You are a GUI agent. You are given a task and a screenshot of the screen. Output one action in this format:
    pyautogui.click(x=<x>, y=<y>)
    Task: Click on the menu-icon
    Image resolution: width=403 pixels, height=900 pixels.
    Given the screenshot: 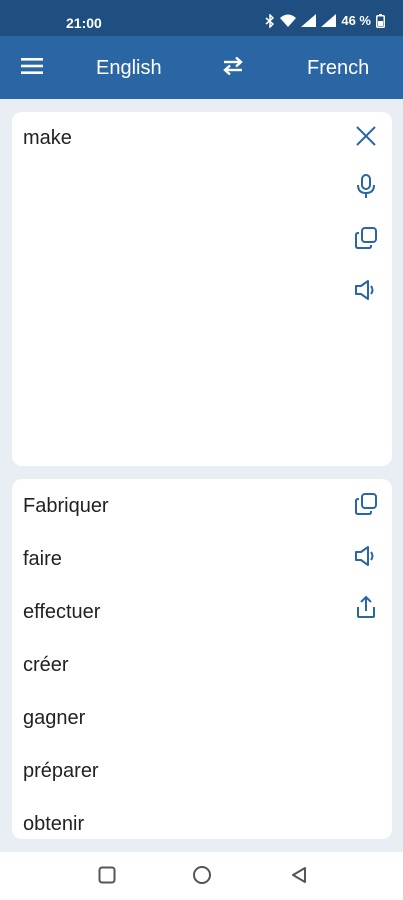 What is the action you would take?
    pyautogui.click(x=32, y=68)
    